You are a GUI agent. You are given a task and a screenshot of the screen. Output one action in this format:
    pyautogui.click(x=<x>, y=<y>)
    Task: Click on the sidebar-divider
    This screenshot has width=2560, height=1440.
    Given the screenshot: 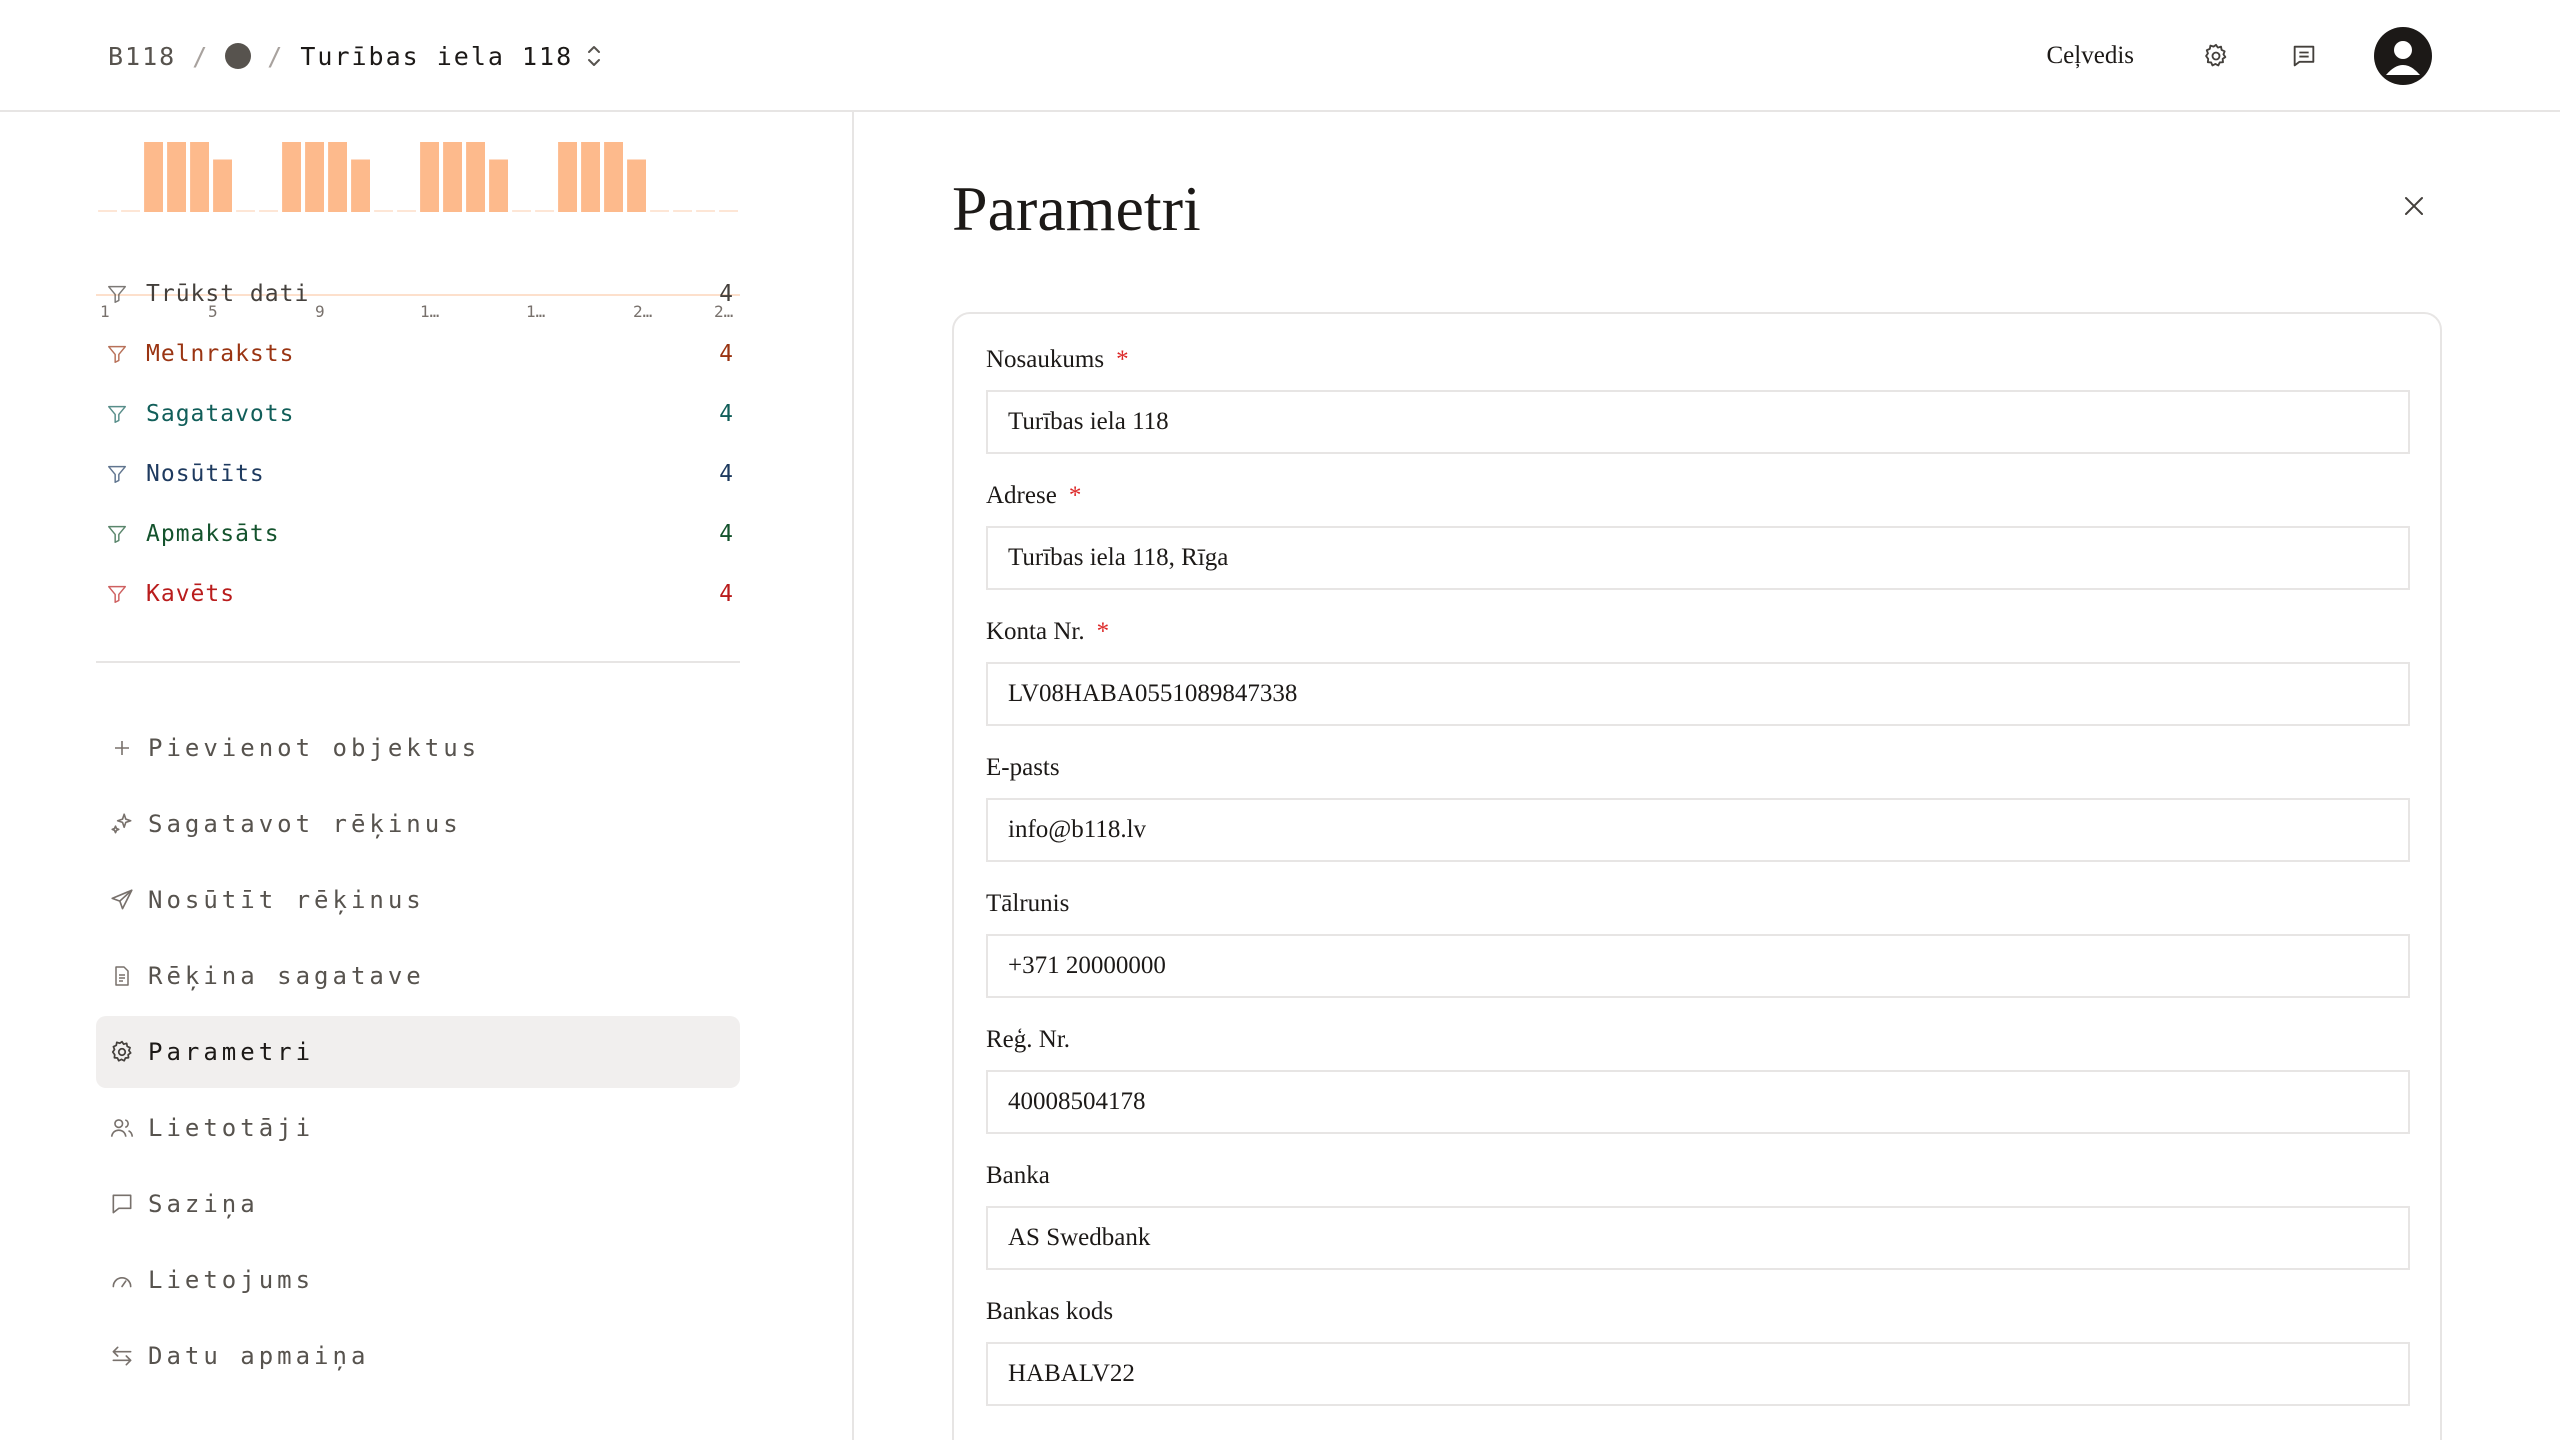 What is the action you would take?
    pyautogui.click(x=418, y=662)
    